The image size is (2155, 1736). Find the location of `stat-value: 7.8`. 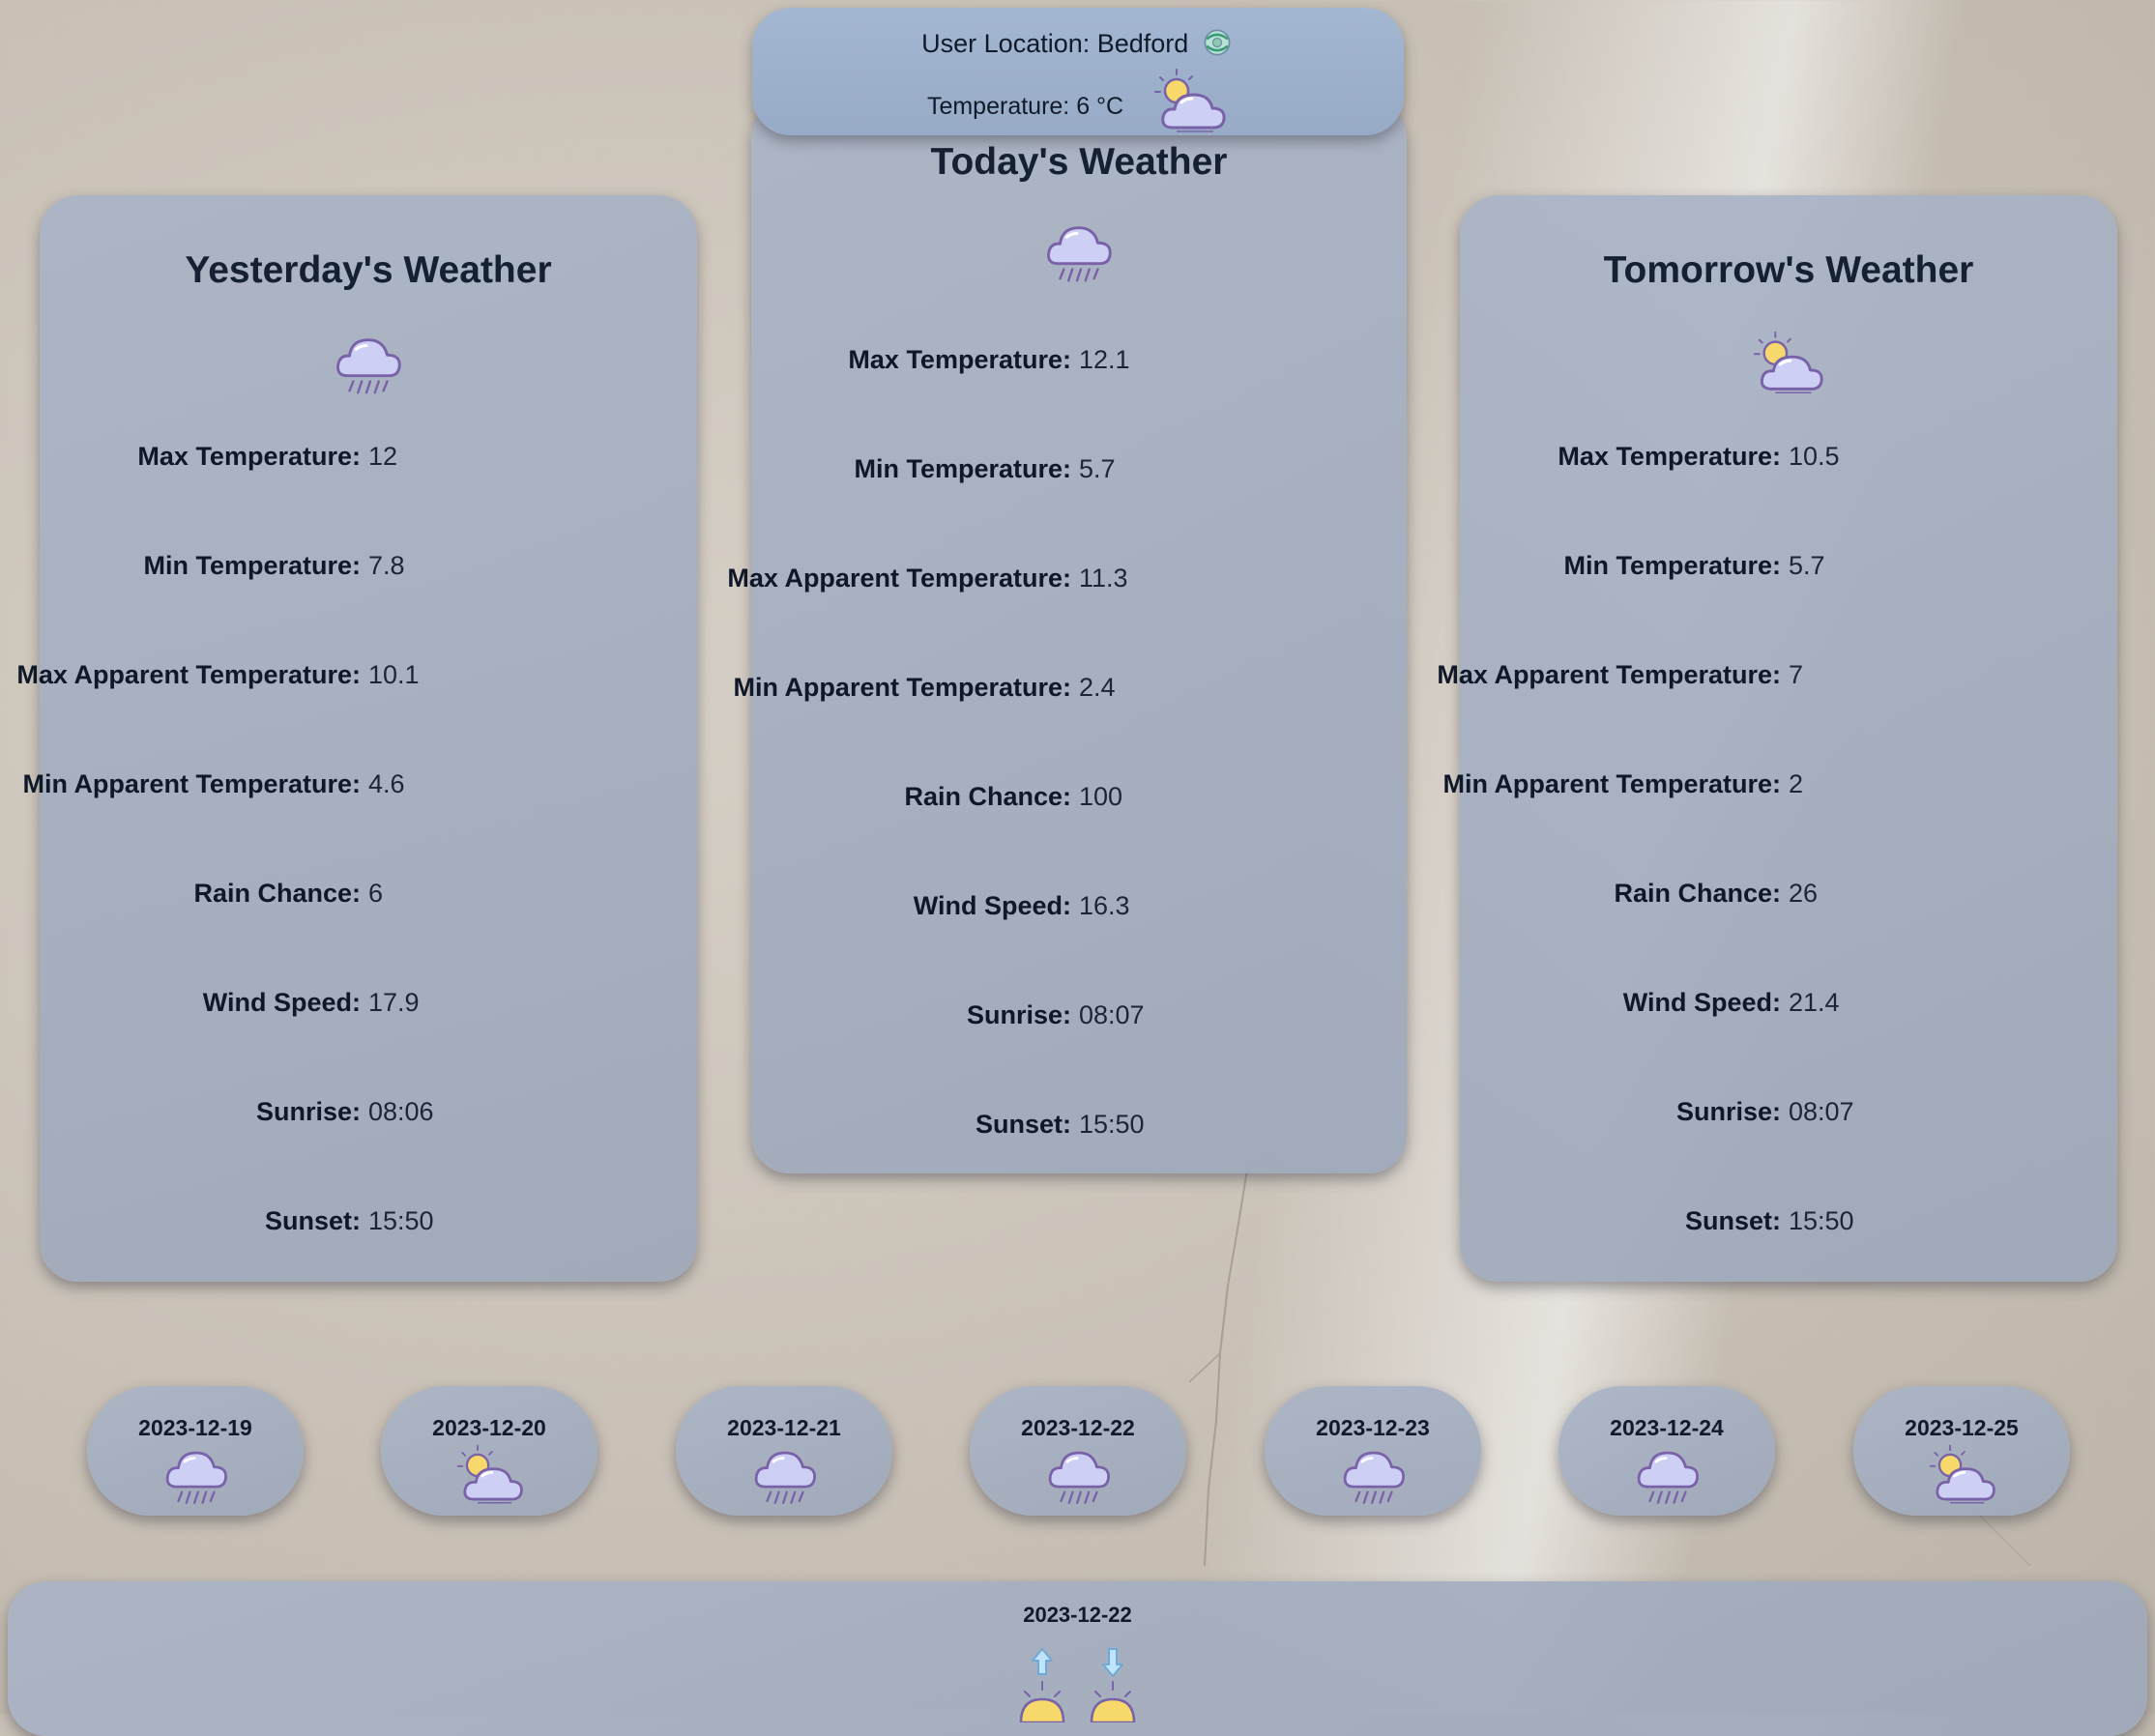

stat-value: 7.8 is located at coordinates (387, 565).